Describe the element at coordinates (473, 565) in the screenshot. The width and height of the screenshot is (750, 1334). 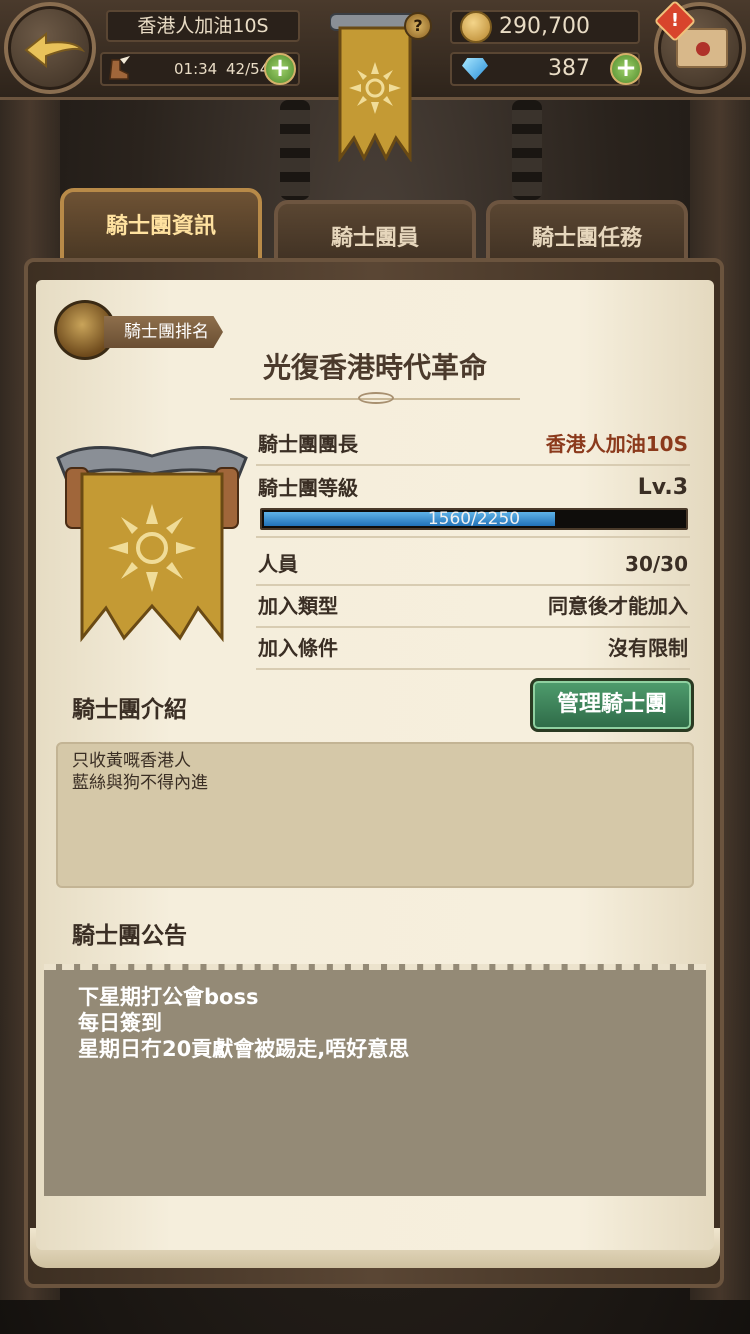
I see `members-row: 人員 30/30` at that location.